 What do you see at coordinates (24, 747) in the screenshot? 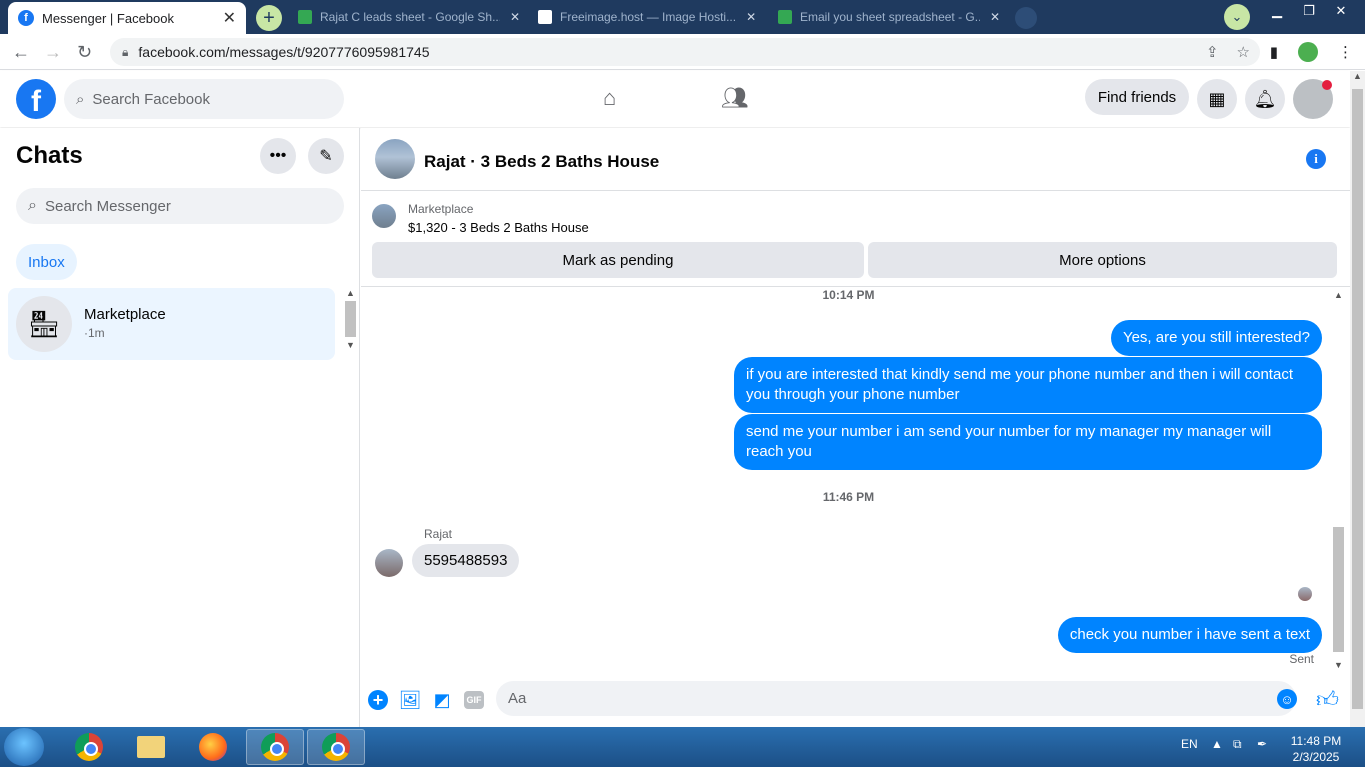
I see `start-button-icon` at bounding box center [24, 747].